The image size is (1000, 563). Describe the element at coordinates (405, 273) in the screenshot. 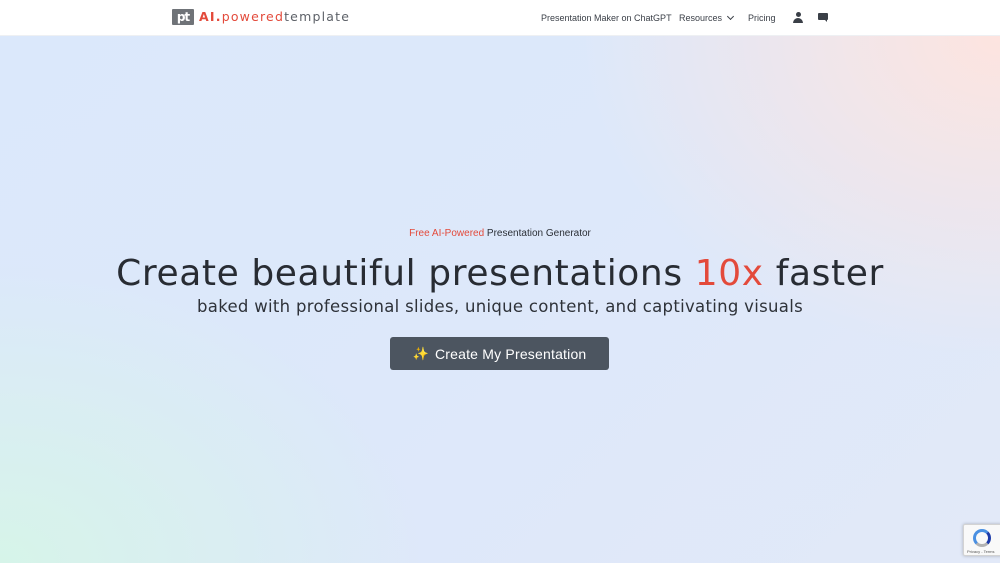

I see `headline-start: Create beautiful presentations` at that location.